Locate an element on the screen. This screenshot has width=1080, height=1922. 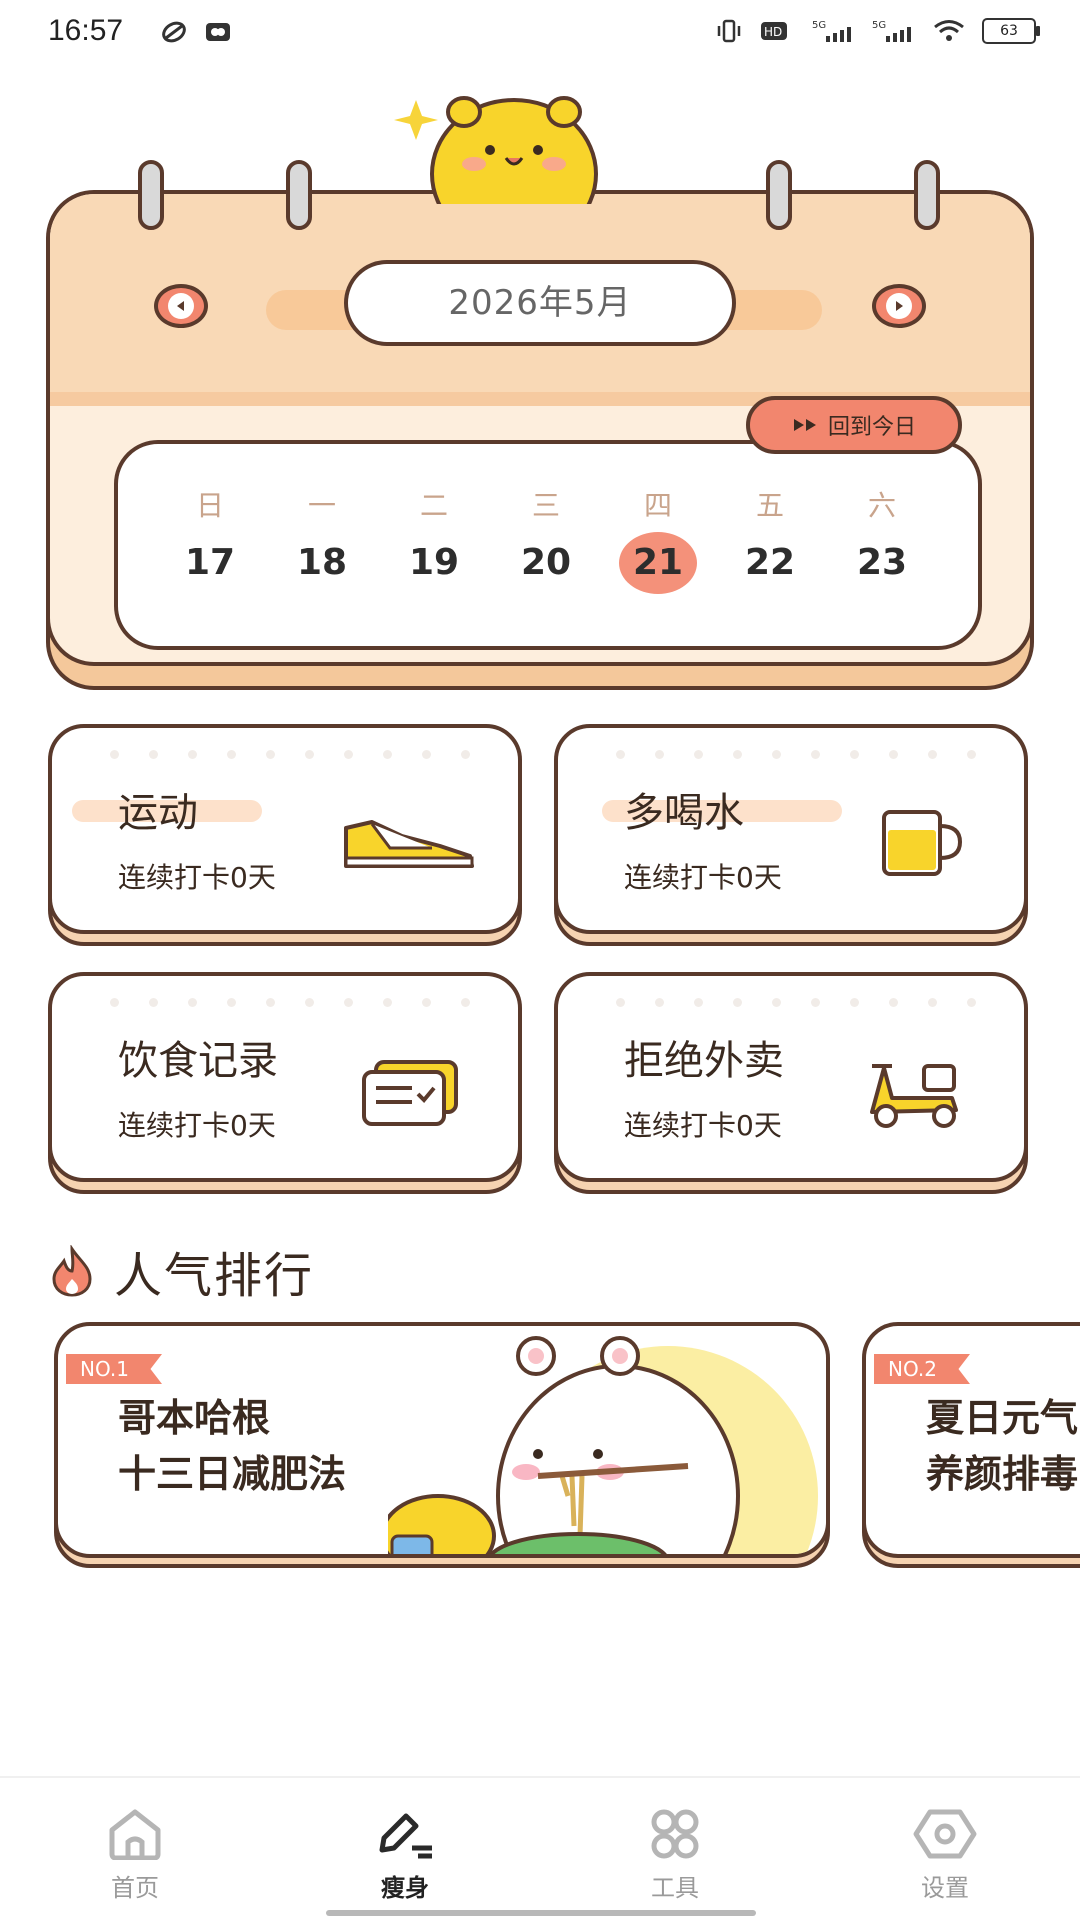
weekday-label: 三 is located at coordinates (545, 505).